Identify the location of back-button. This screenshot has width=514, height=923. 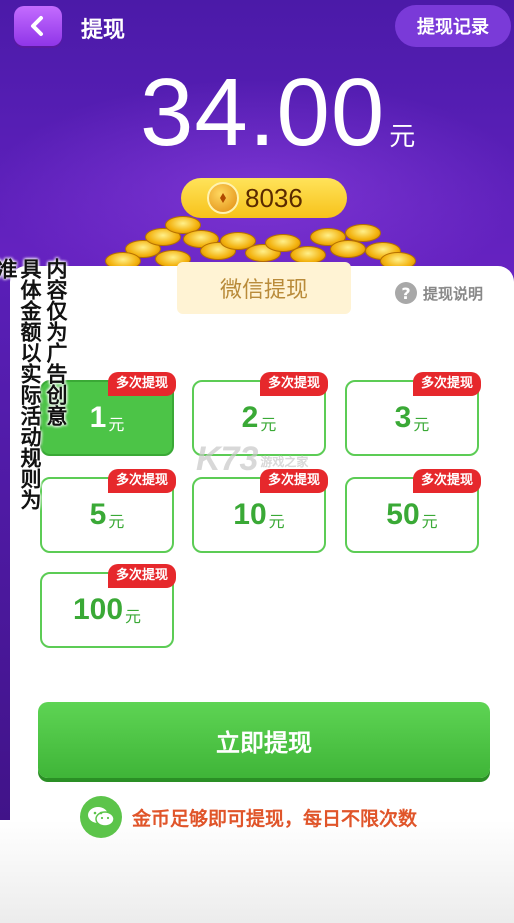
(38, 26).